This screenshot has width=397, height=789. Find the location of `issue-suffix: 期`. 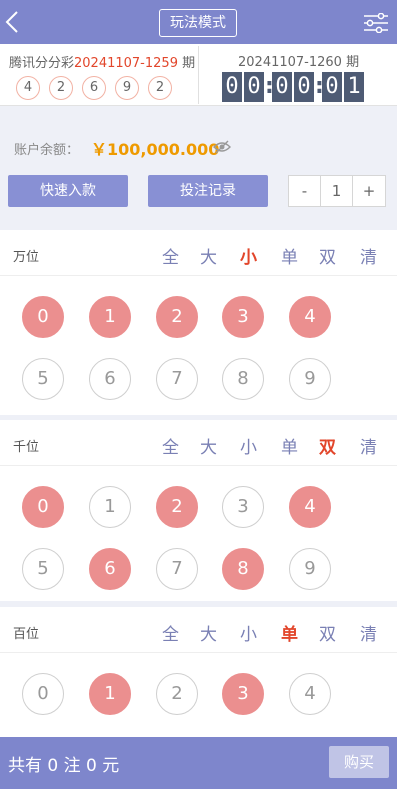

issue-suffix: 期 is located at coordinates (189, 63).